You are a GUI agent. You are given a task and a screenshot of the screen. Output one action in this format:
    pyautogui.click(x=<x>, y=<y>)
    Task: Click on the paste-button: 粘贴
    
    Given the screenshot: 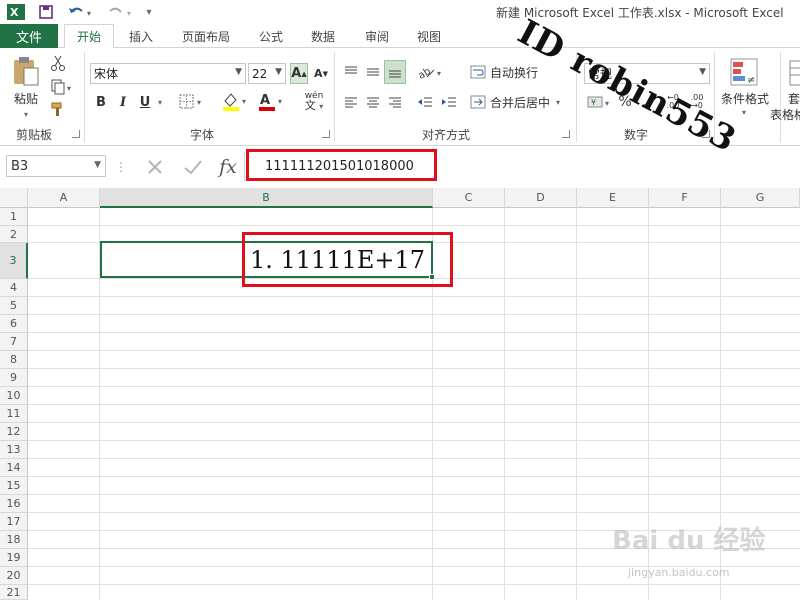 What is the action you would take?
    pyautogui.click(x=26, y=98)
    